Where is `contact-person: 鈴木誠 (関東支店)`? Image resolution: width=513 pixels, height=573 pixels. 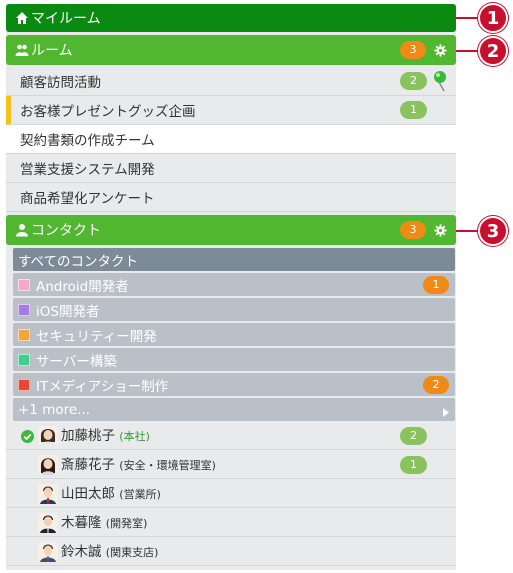
contact-person: 鈴木誠 (関東支店) is located at coordinates (231, 552).